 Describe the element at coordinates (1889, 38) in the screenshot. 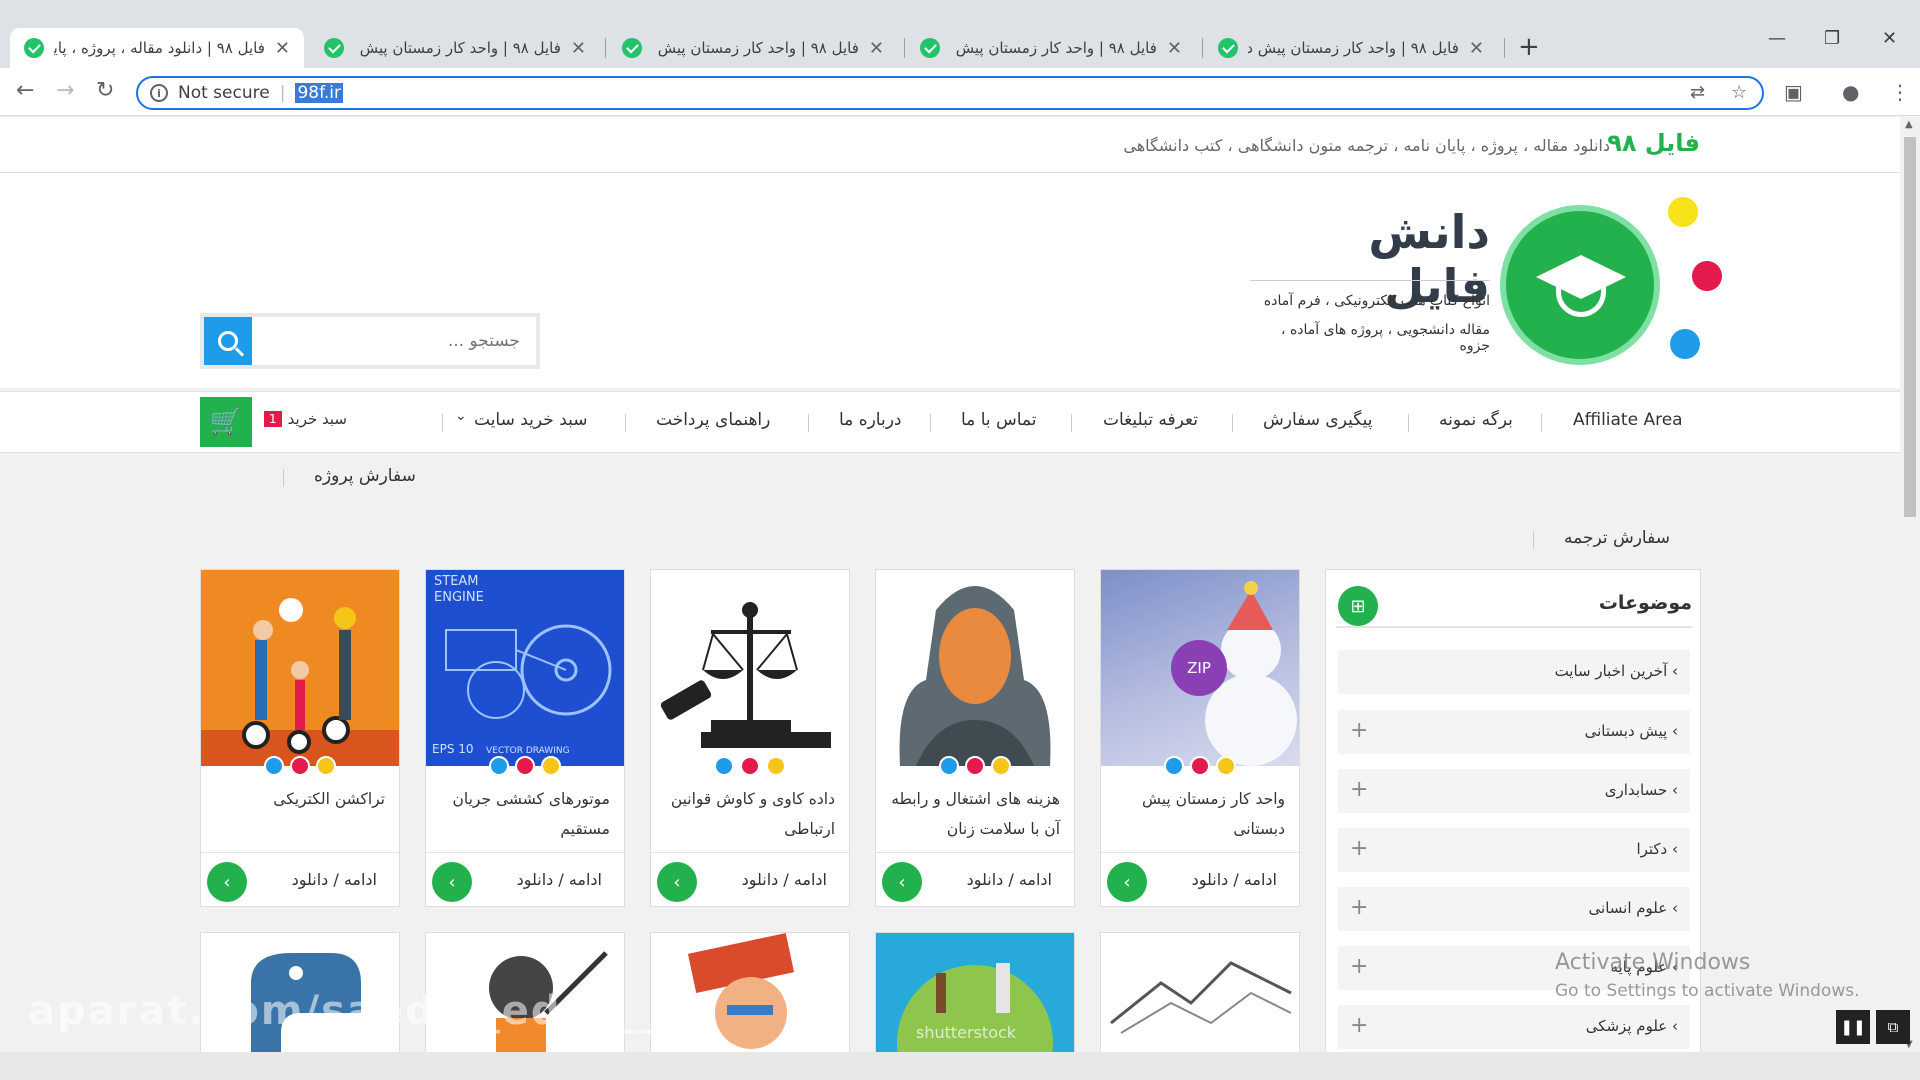

I see `close-window-button: ✕` at that location.